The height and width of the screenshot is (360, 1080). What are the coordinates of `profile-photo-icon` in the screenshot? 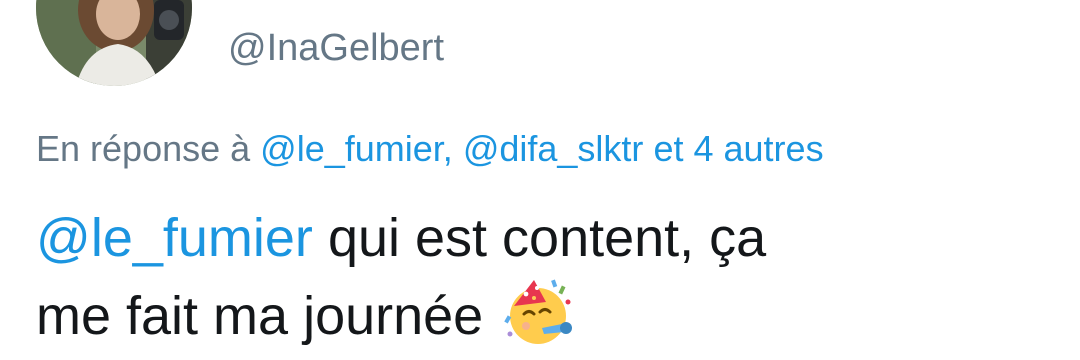 It's located at (114, 43).